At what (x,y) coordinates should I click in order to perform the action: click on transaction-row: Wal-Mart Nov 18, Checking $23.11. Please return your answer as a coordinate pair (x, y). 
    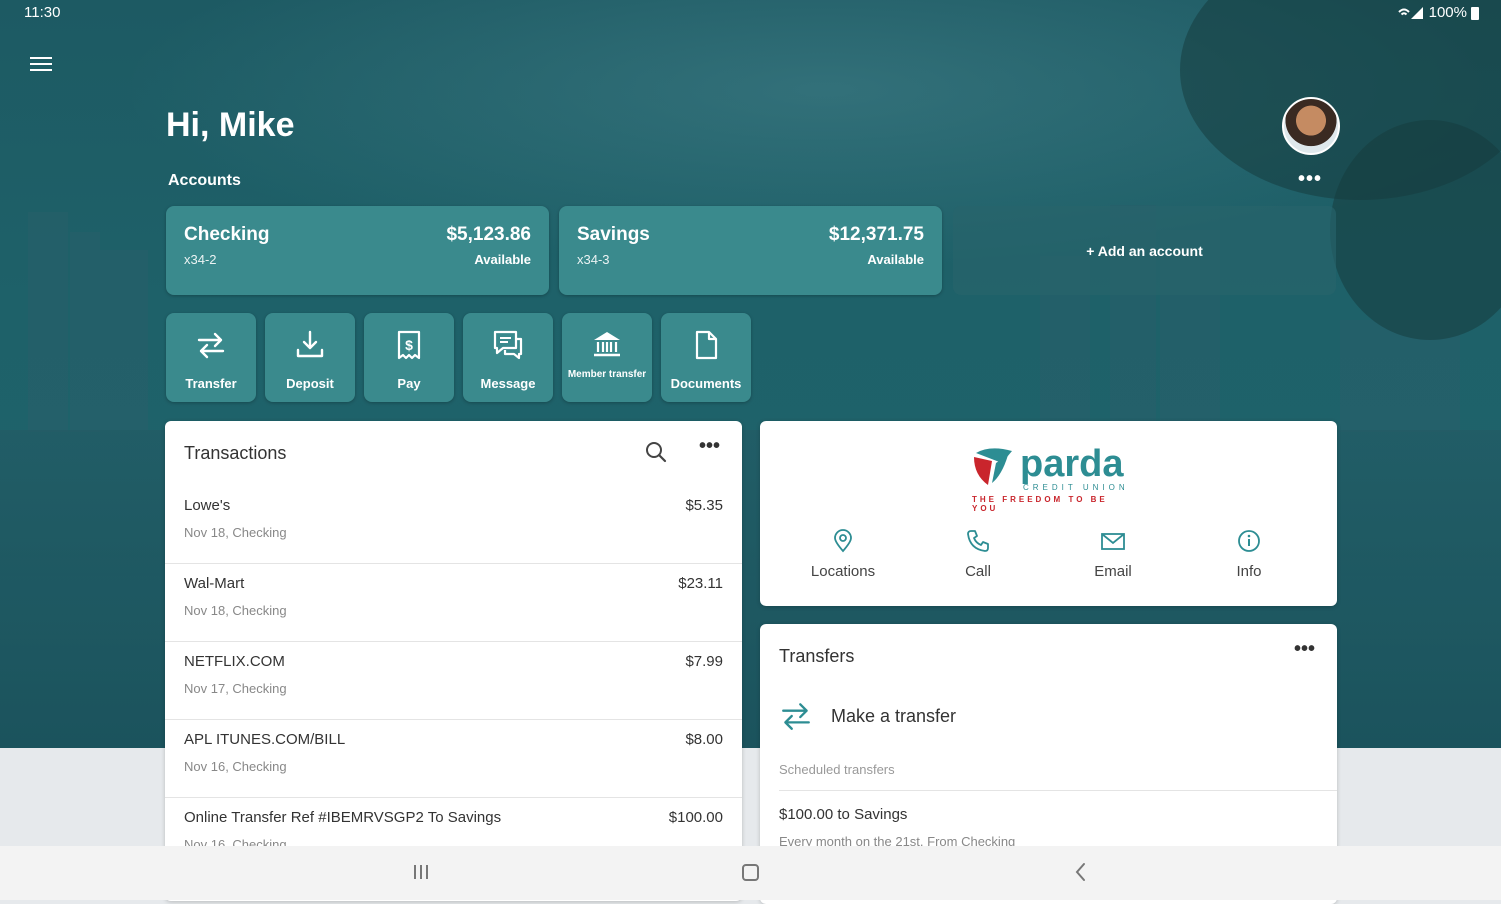
    Looking at the image, I should click on (453, 602).